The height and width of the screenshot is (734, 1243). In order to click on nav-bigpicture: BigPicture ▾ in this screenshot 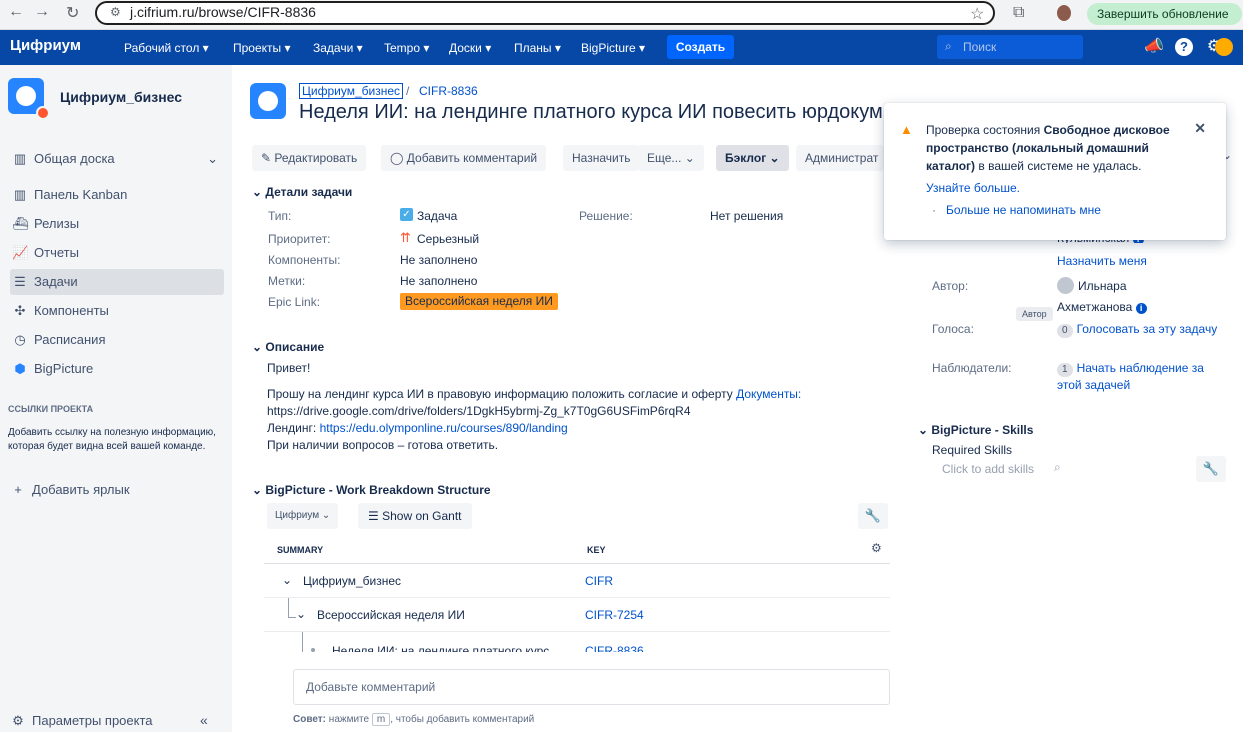, I will do `click(613, 48)`.